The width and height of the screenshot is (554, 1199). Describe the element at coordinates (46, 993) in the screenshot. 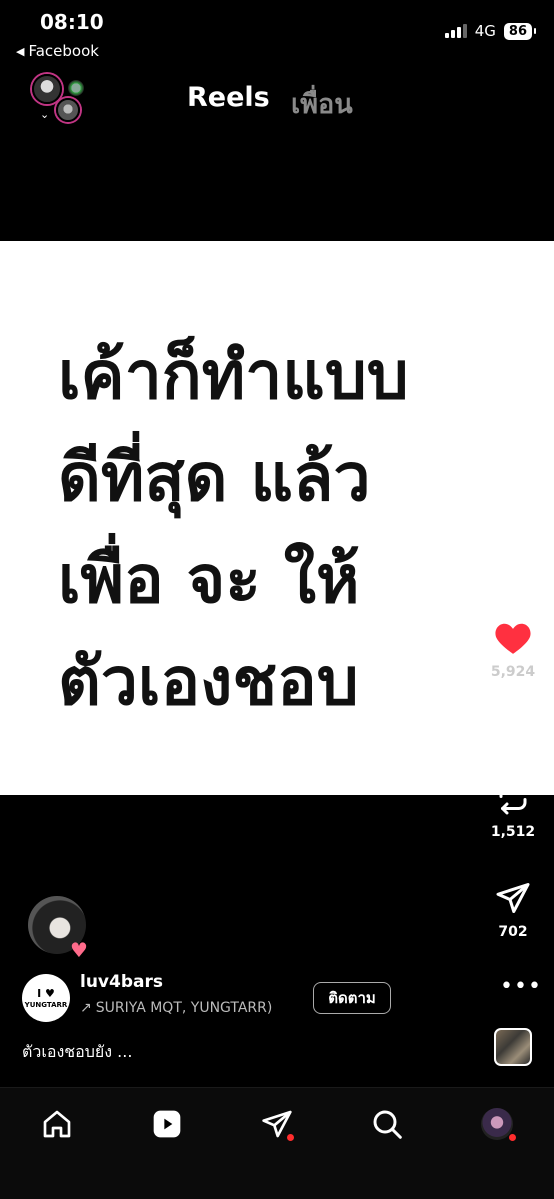

I see `logo-text: I ♥` at that location.